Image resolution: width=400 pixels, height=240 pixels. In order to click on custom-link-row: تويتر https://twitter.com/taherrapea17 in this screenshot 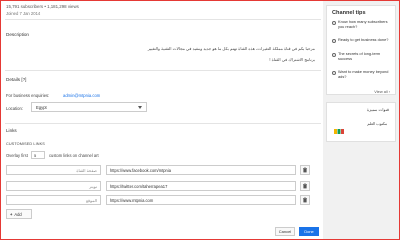, I will do `click(158, 186)`.